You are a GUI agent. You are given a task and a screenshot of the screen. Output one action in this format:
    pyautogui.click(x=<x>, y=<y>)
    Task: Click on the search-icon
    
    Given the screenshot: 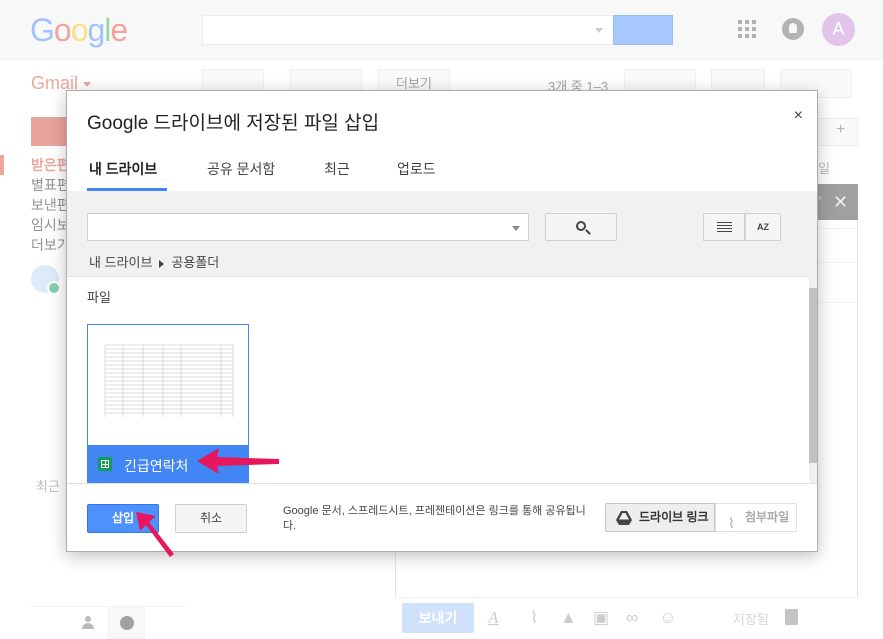 What is the action you would take?
    pyautogui.click(x=581, y=226)
    